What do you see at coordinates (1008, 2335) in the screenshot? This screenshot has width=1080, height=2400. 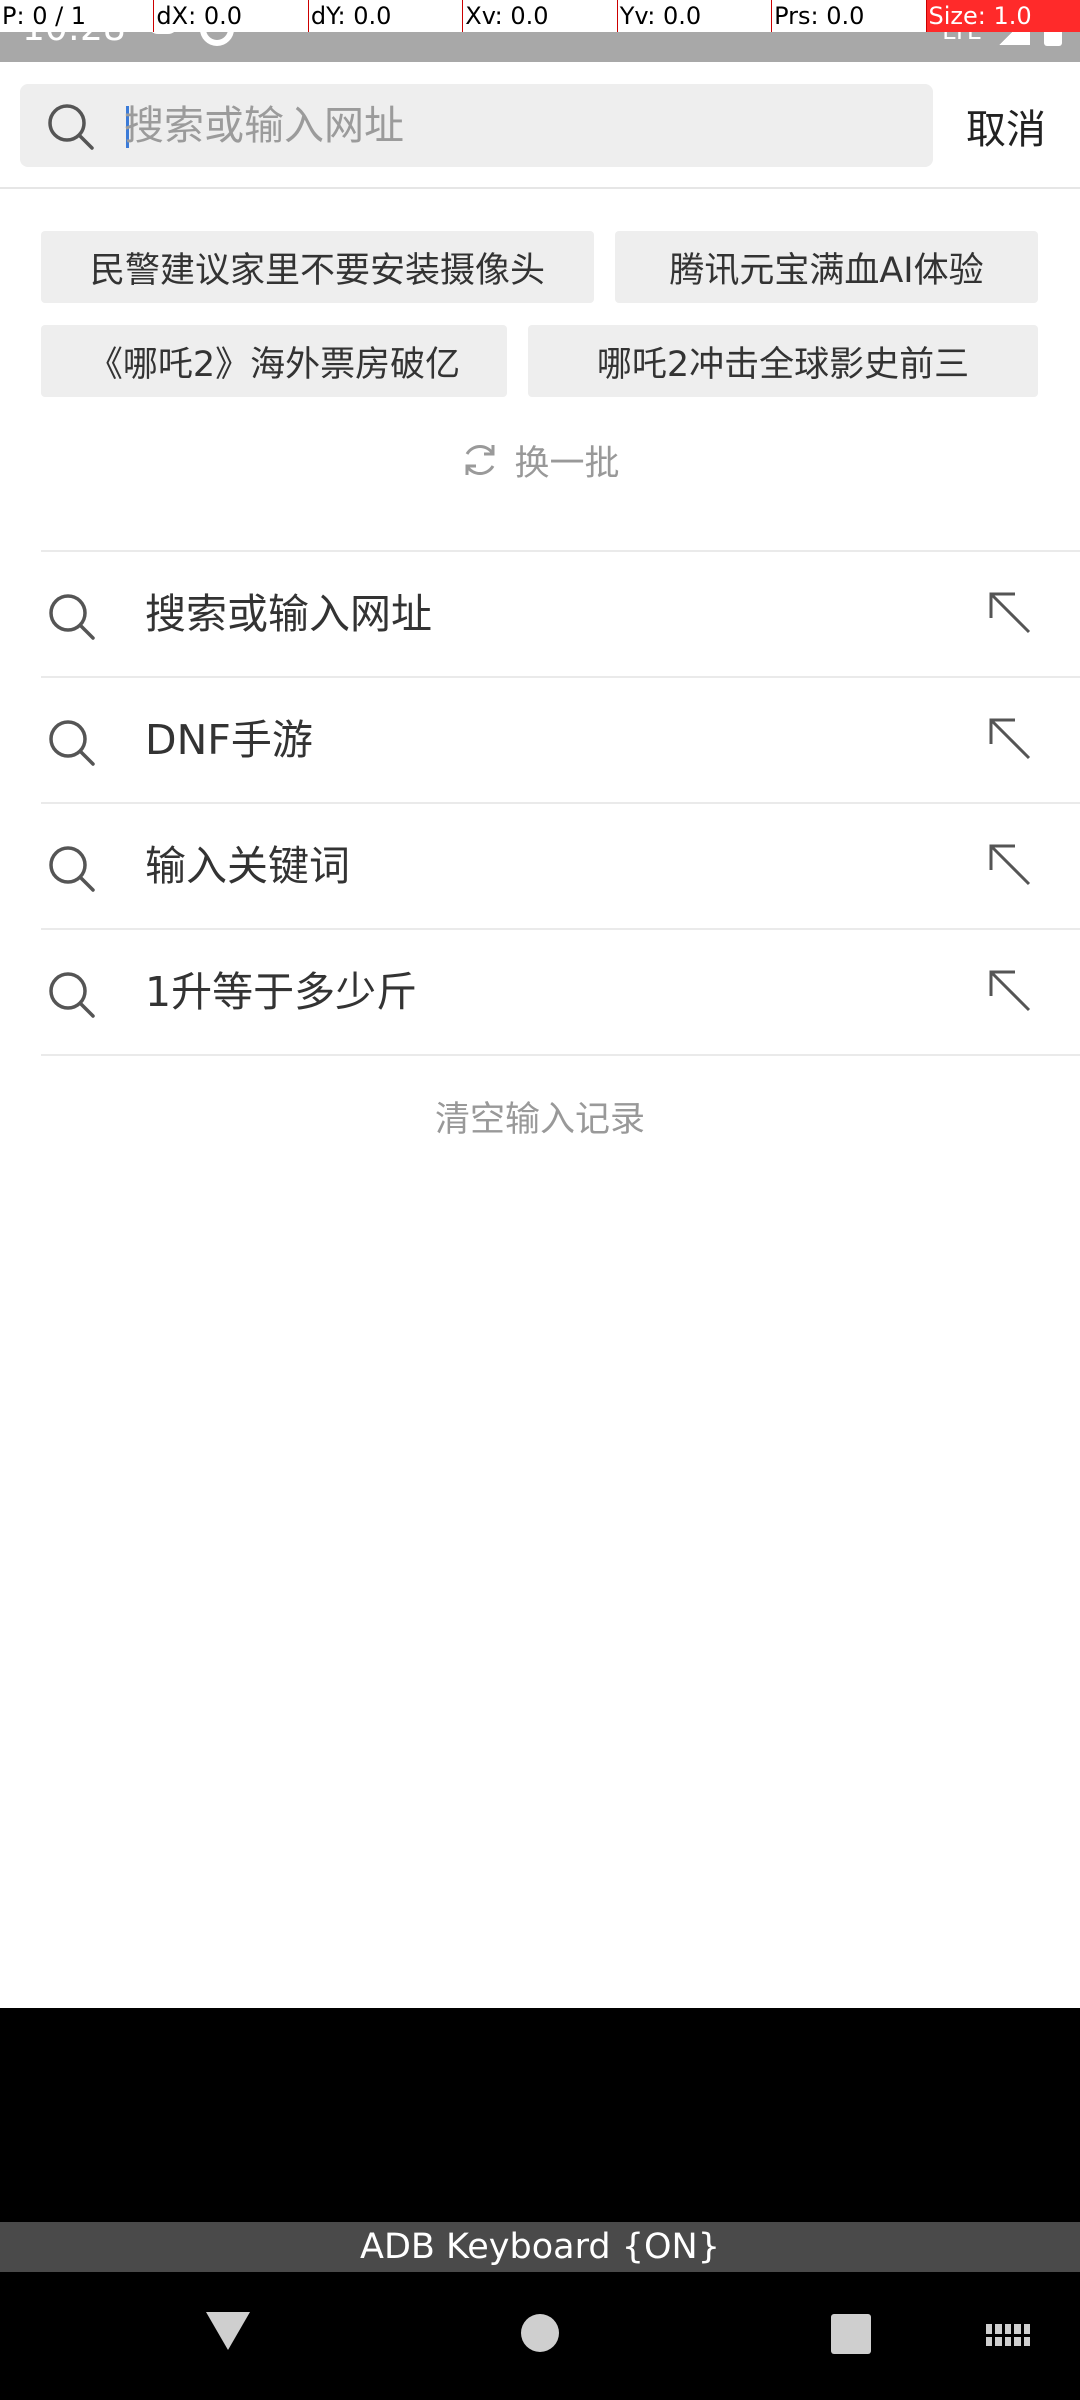 I see `keyboard-icon` at bounding box center [1008, 2335].